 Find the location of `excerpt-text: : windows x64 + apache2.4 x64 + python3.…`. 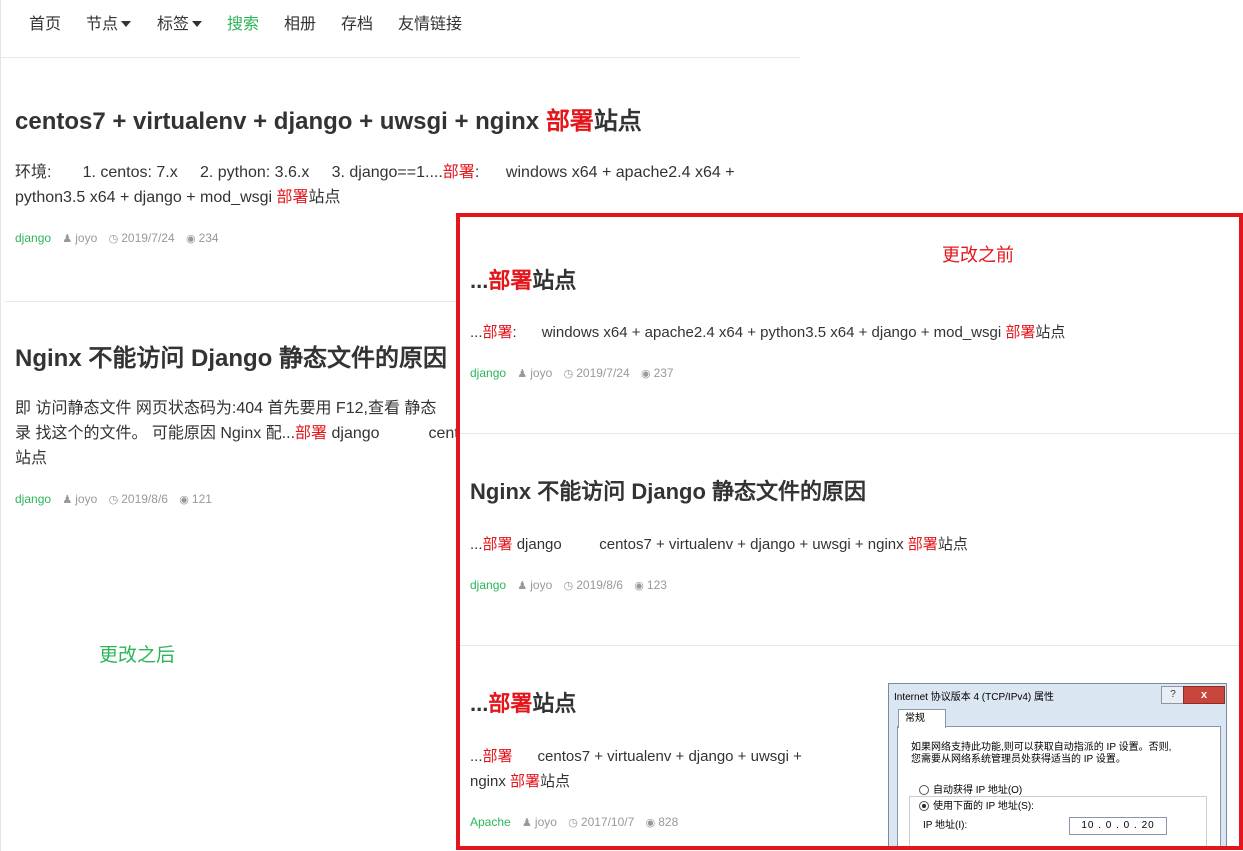

excerpt-text: : windows x64 + apache2.4 x64 + python3.… is located at coordinates (759, 332).